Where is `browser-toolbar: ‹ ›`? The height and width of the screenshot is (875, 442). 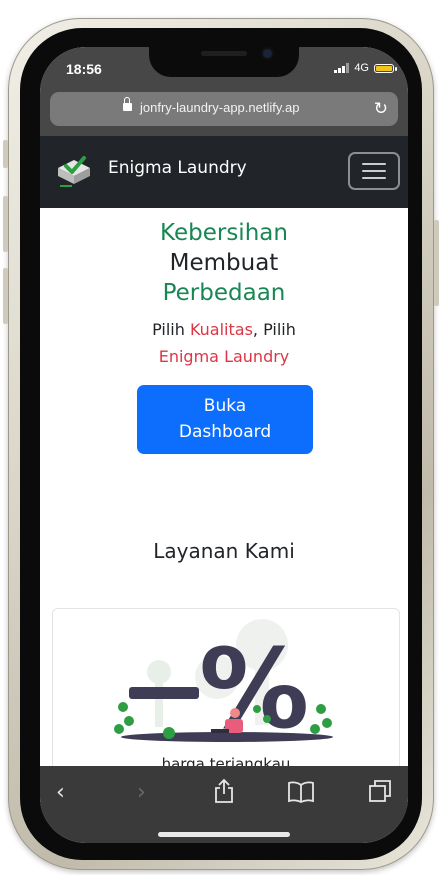
browser-toolbar: ‹ › is located at coordinates (224, 804).